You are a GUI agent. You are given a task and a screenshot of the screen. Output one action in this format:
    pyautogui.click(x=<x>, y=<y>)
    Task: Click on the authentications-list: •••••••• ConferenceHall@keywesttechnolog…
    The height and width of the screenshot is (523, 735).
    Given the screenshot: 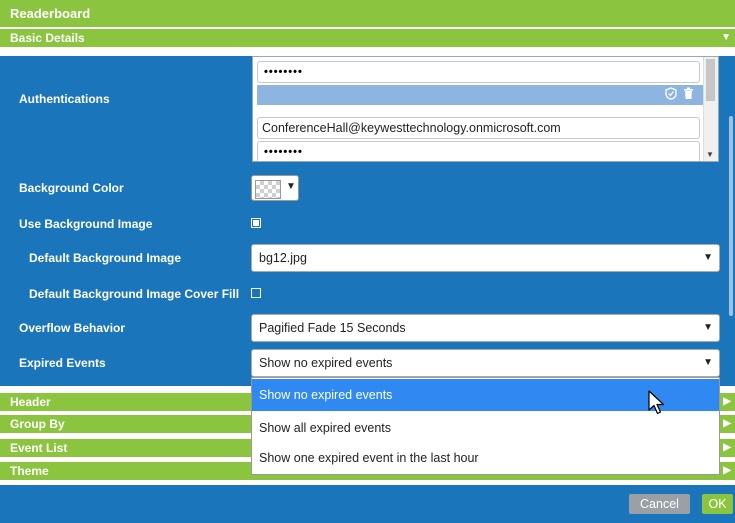 What is the action you would take?
    pyautogui.click(x=485, y=109)
    